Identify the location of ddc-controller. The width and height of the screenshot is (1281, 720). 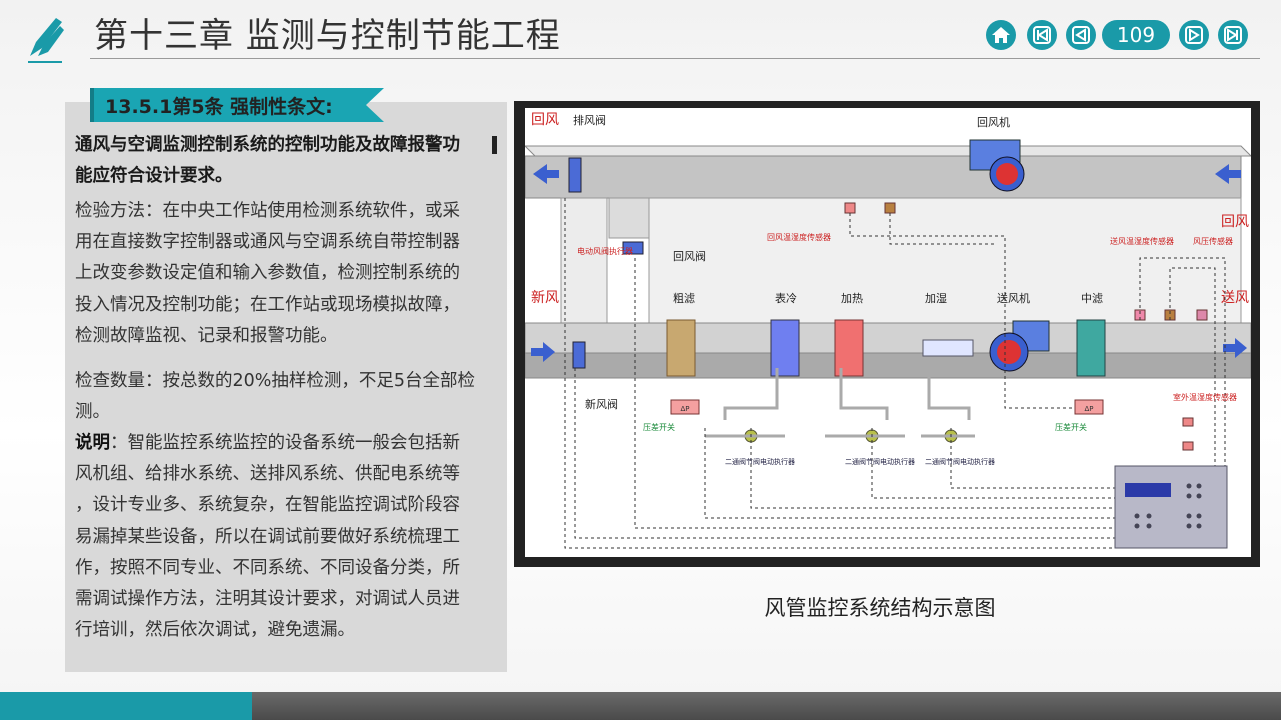
(1171, 507).